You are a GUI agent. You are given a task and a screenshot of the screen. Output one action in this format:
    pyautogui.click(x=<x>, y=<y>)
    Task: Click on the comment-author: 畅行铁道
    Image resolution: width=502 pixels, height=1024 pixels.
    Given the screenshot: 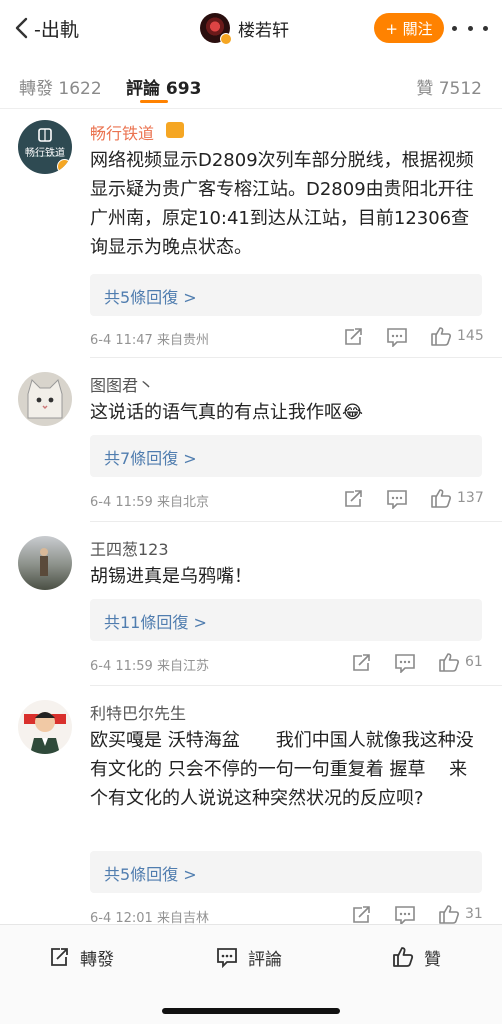 What is the action you would take?
    pyautogui.click(x=122, y=132)
    